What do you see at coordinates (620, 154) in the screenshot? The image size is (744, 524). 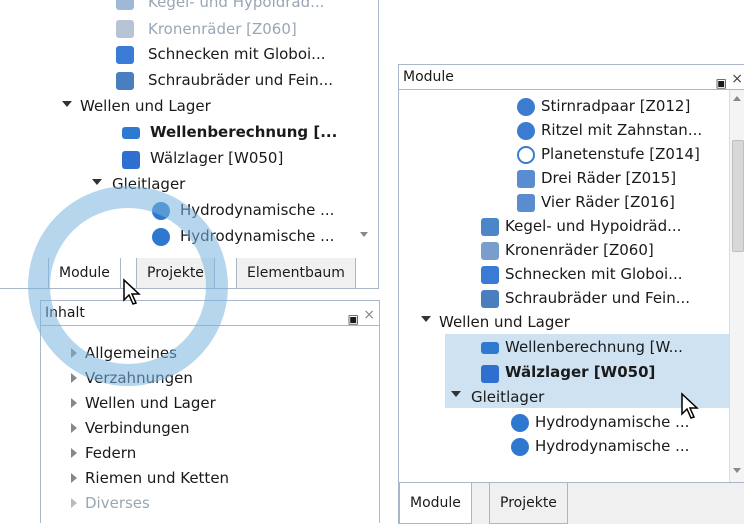 I see `tree-item-planetenstufe: Planetenstufe [Z014]` at bounding box center [620, 154].